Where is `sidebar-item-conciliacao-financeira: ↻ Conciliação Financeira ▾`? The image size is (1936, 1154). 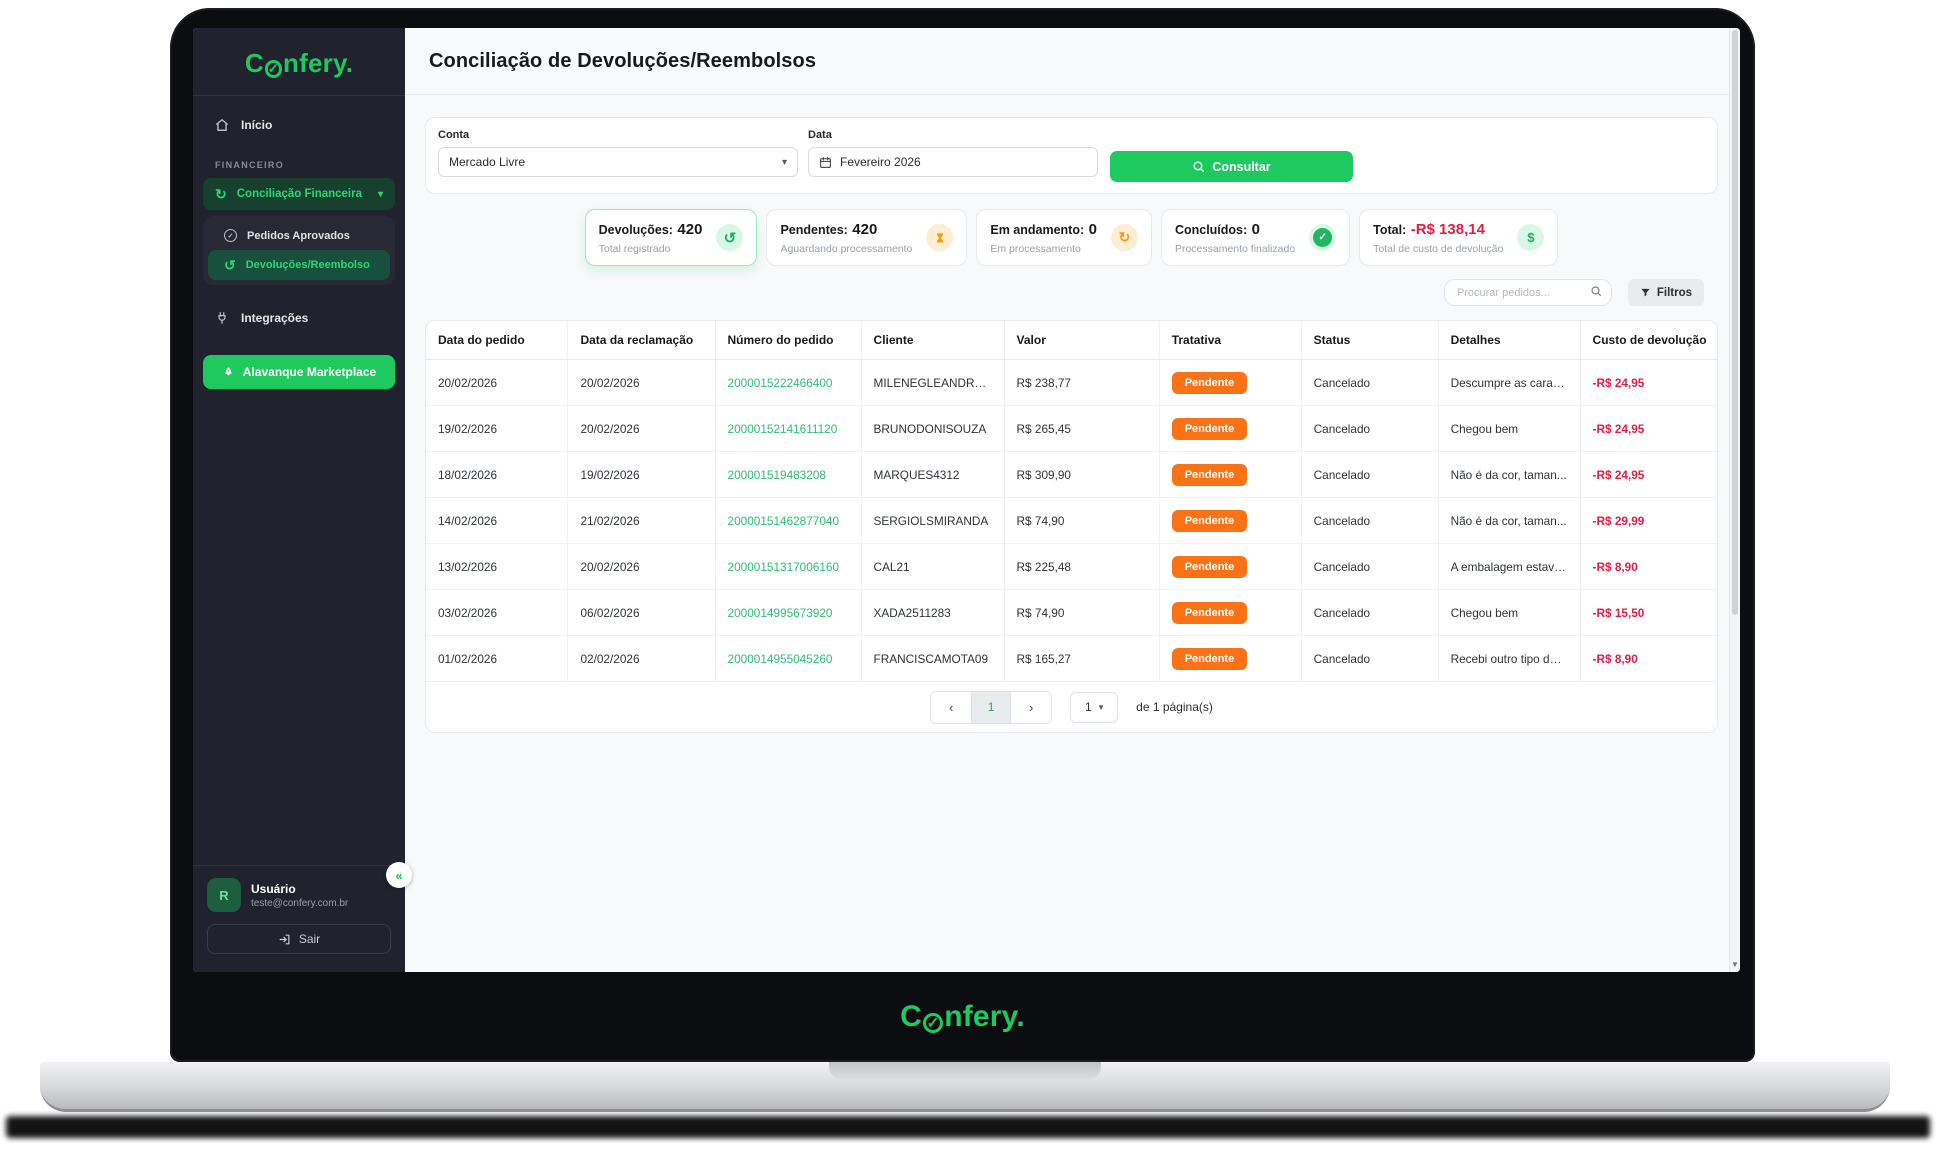
sidebar-item-conciliacao-financeira: ↻ Conciliação Financeira ▾ is located at coordinates (299, 194).